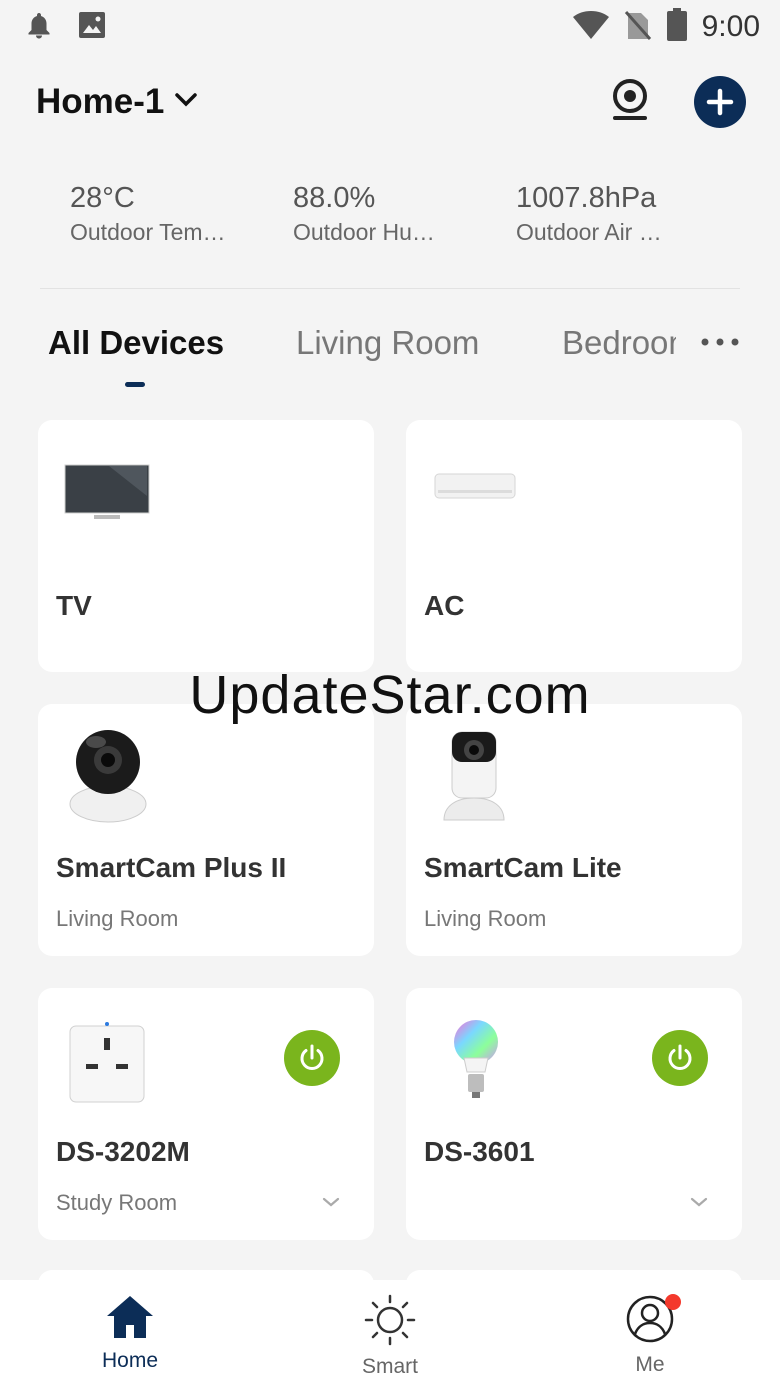 The width and height of the screenshot is (780, 1386). Describe the element at coordinates (720, 343) in the screenshot. I see `more-icon` at that location.